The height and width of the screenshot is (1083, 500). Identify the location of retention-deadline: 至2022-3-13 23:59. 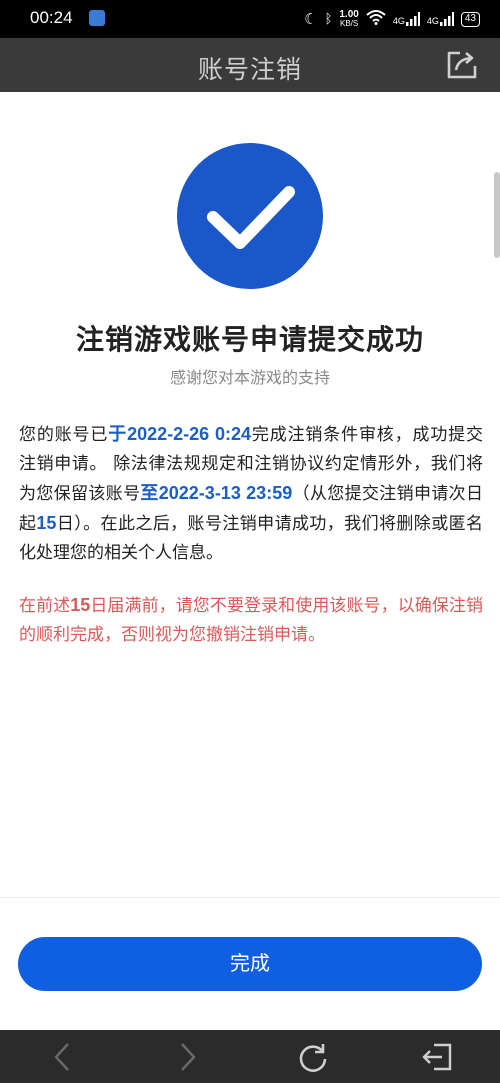
(216, 493).